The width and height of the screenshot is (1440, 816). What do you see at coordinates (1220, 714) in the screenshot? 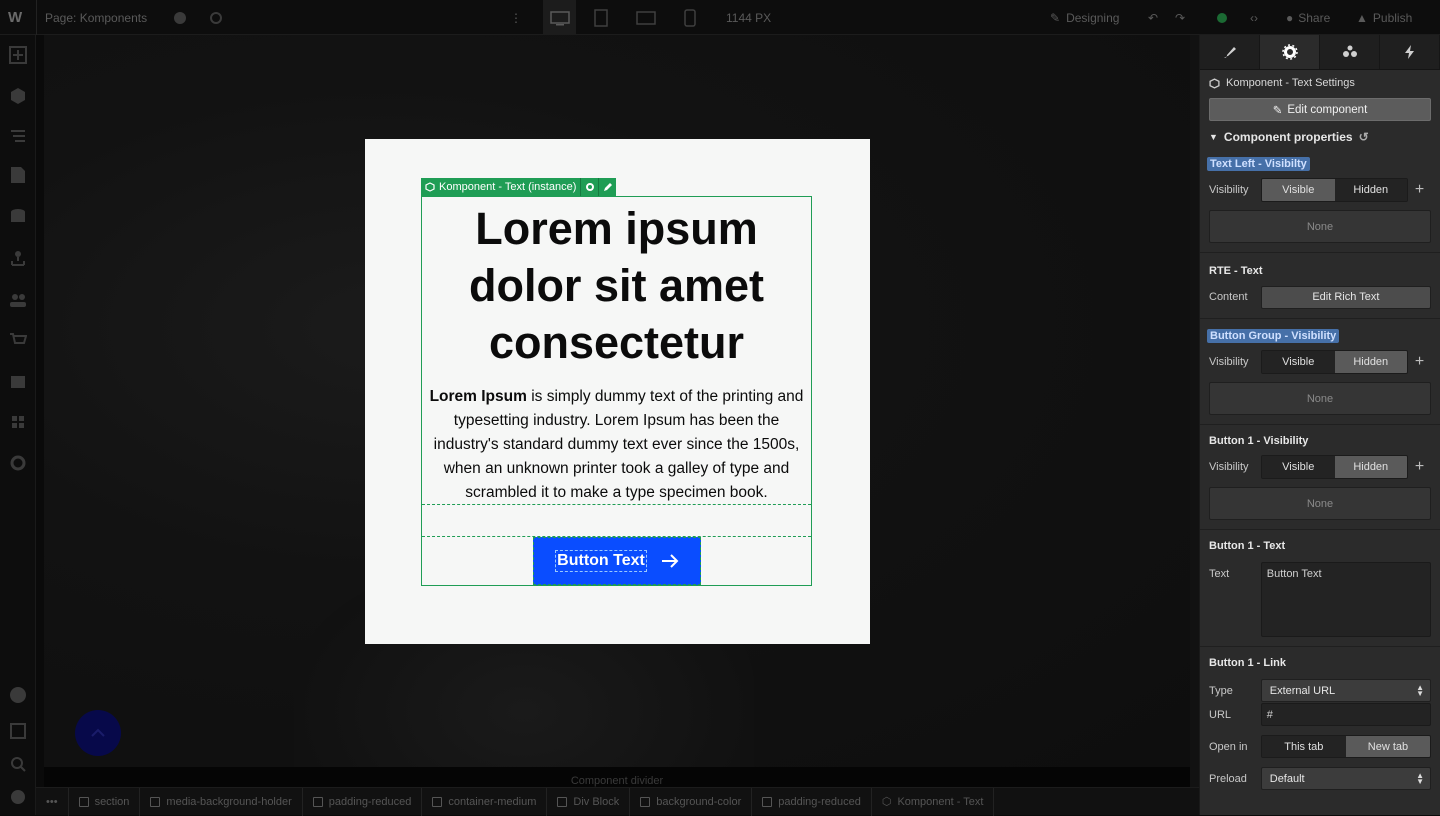
I see `url-label: URL` at bounding box center [1220, 714].